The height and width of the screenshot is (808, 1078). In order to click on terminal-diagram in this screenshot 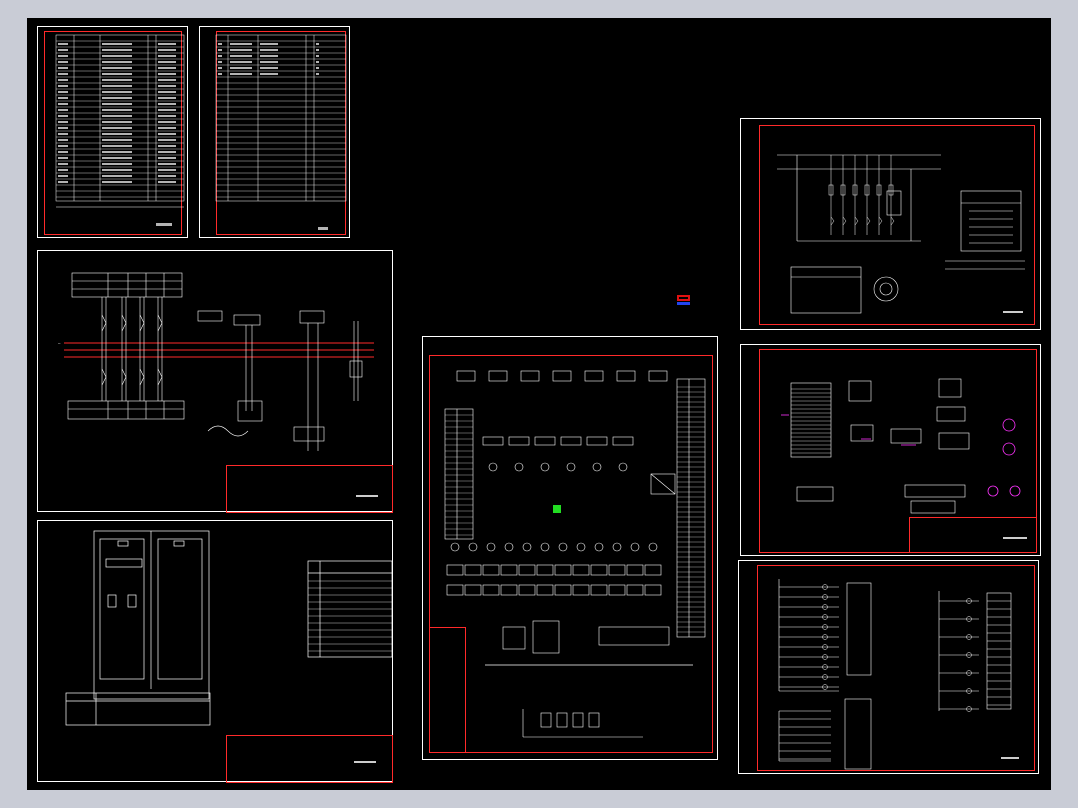, I will do `click(904, 458)`.